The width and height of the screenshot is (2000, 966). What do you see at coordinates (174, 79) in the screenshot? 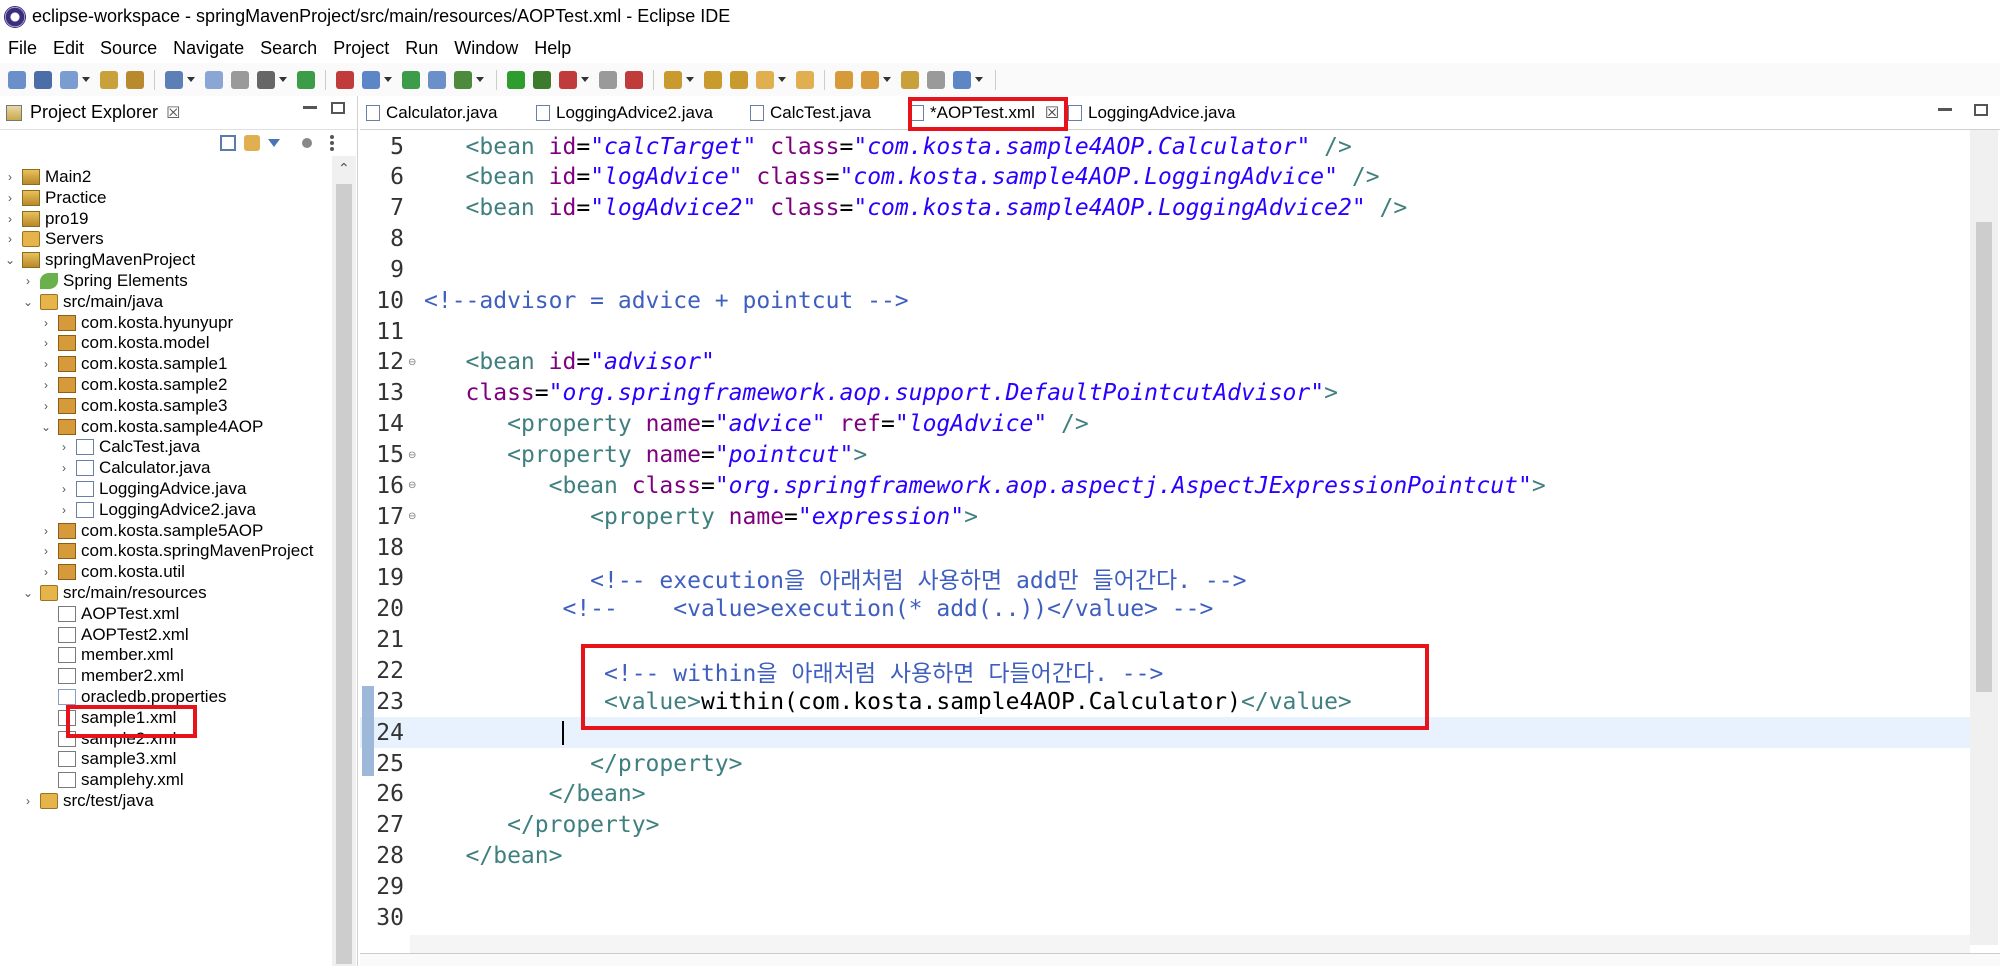
I see `terminal-icon` at bounding box center [174, 79].